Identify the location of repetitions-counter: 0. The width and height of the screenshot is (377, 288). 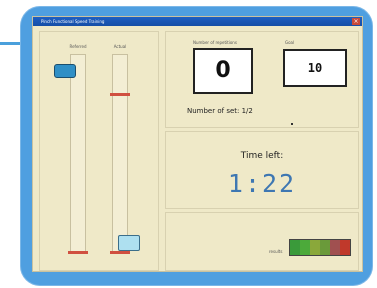
(223, 71).